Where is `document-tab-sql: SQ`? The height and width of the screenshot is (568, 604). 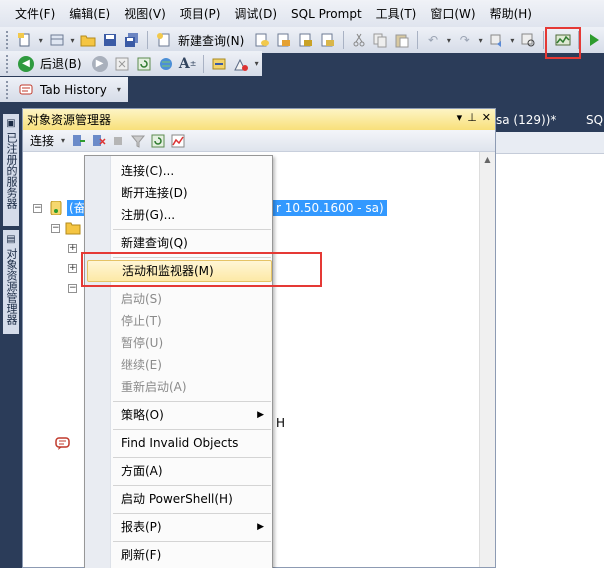
document-tab-sql: SQ is located at coordinates (594, 120).